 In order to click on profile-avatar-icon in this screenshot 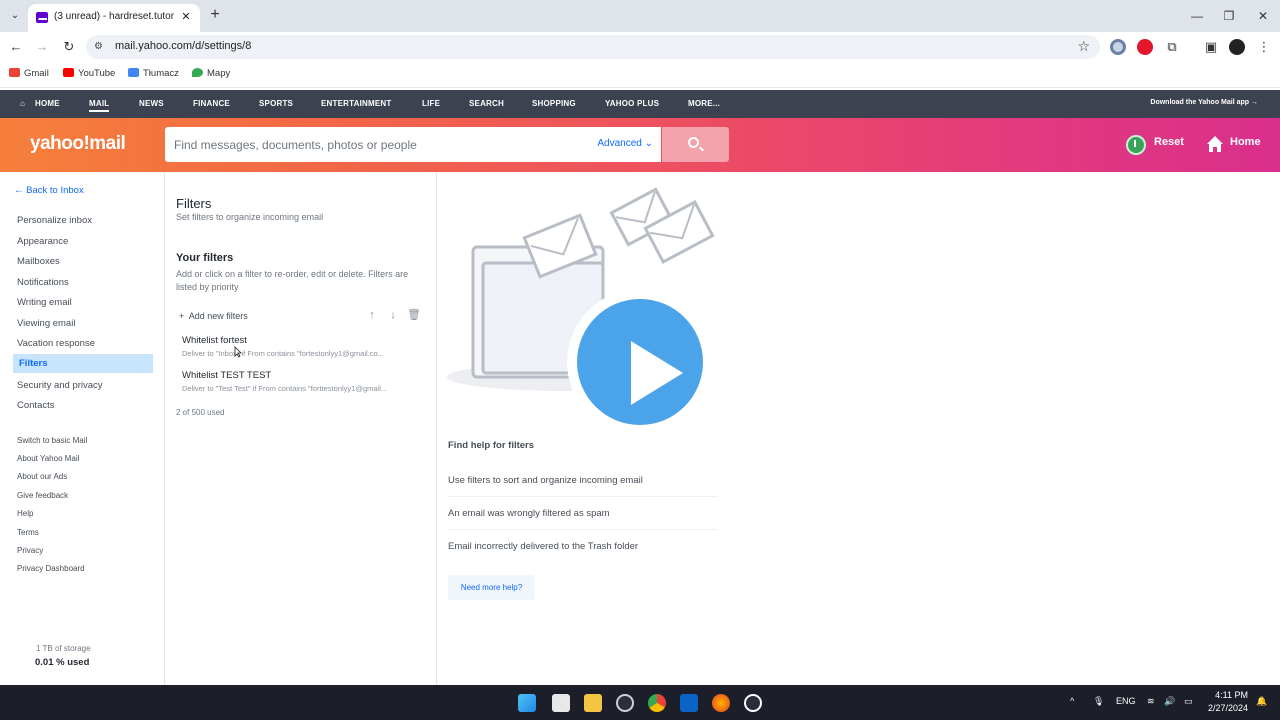, I will do `click(1237, 47)`.